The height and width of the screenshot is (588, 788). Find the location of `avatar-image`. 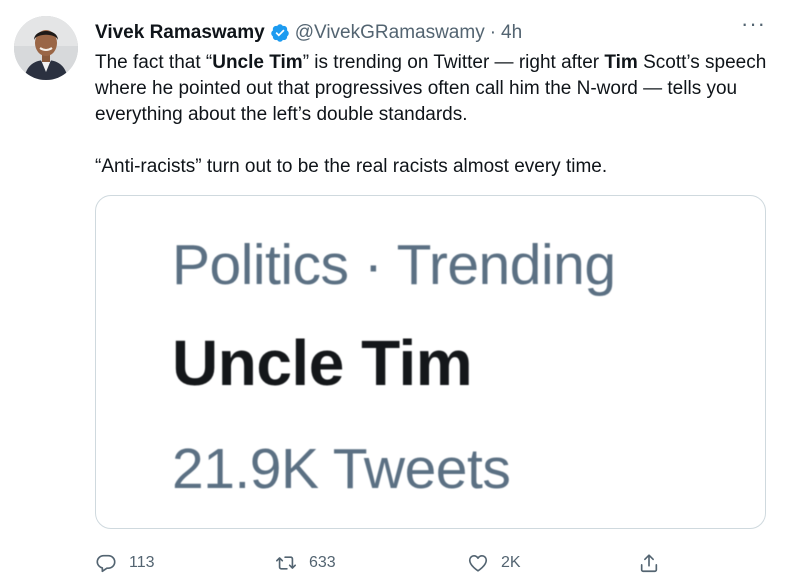

avatar-image is located at coordinates (46, 48).